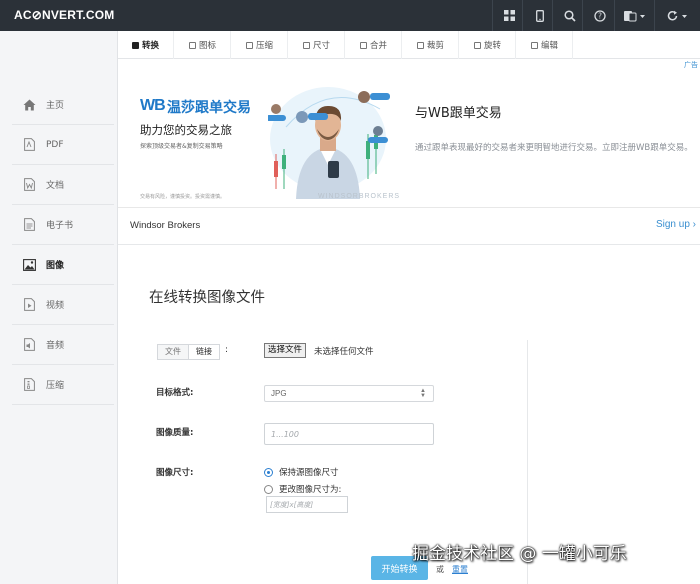  What do you see at coordinates (374, 45) in the screenshot?
I see `tab-merge: 合并` at bounding box center [374, 45].